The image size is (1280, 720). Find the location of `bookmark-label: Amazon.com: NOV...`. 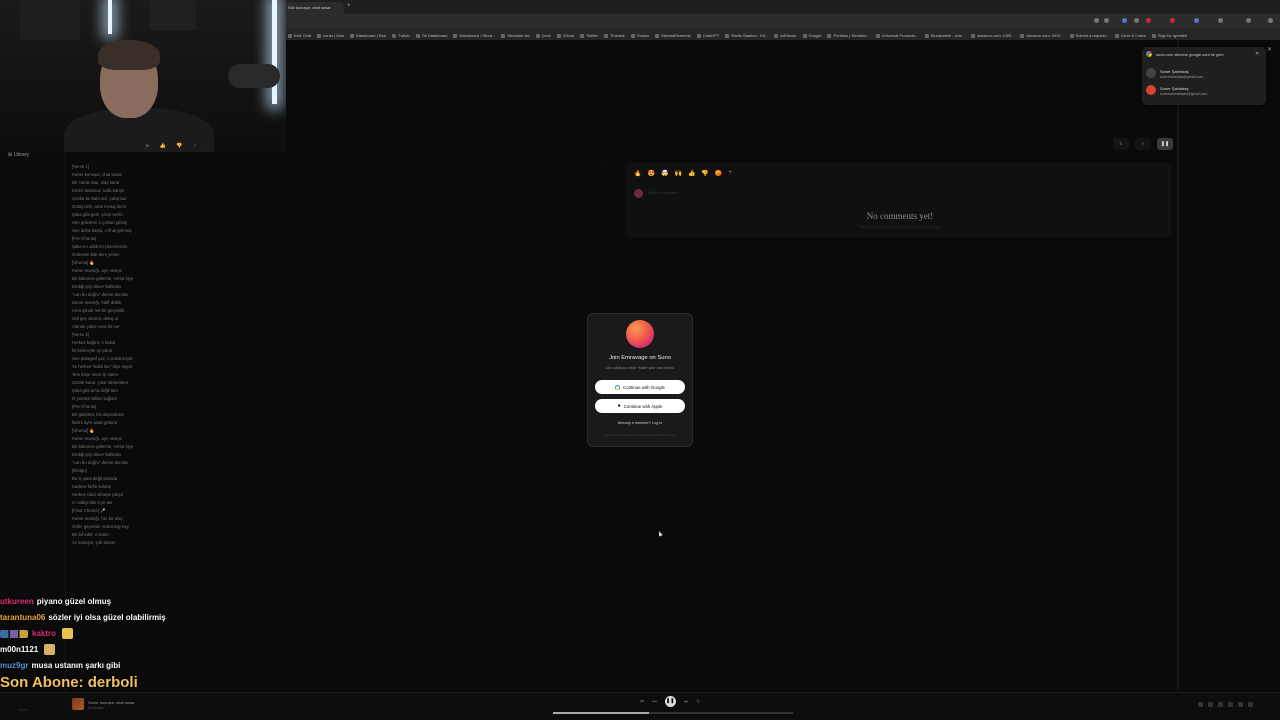

bookmark-label: Amazon.com: NOV... is located at coordinates (1045, 35).